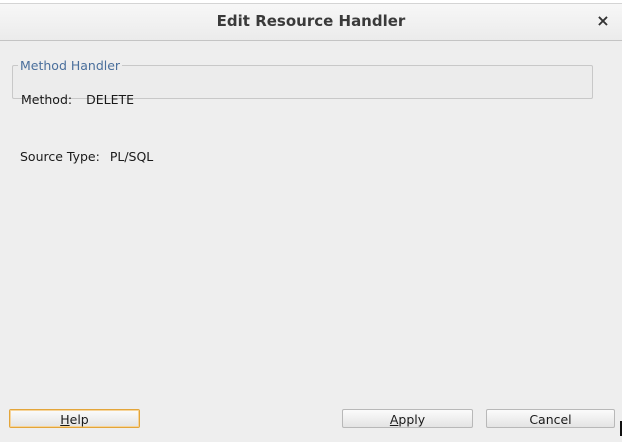 This screenshot has width=623, height=442. Describe the element at coordinates (60, 156) in the screenshot. I see `source-type-label: Source Type:` at that location.